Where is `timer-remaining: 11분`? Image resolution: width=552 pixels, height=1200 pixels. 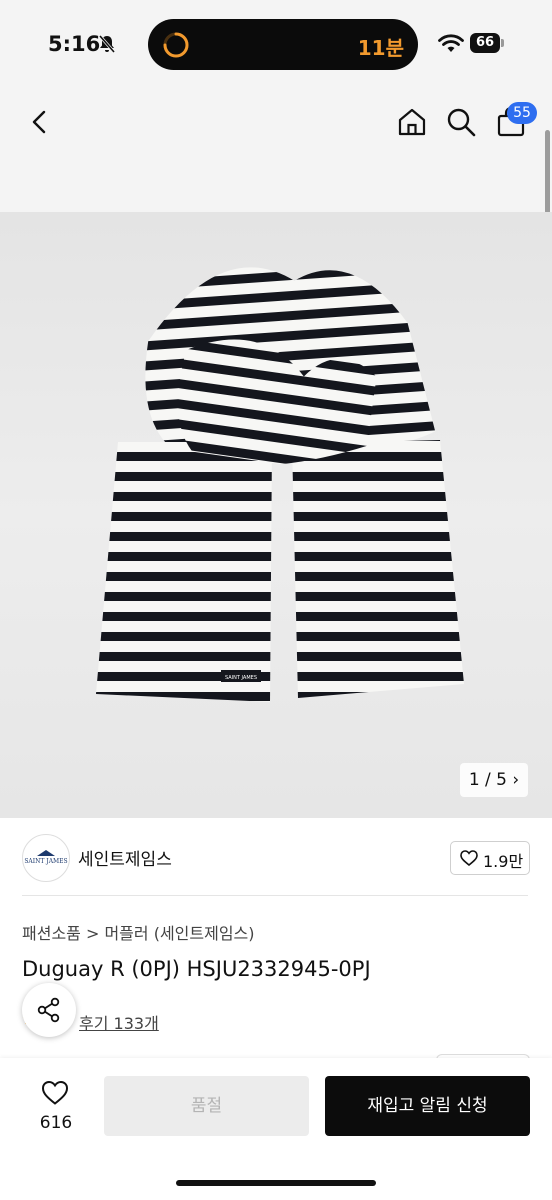
timer-remaining: 11분 is located at coordinates (380, 48).